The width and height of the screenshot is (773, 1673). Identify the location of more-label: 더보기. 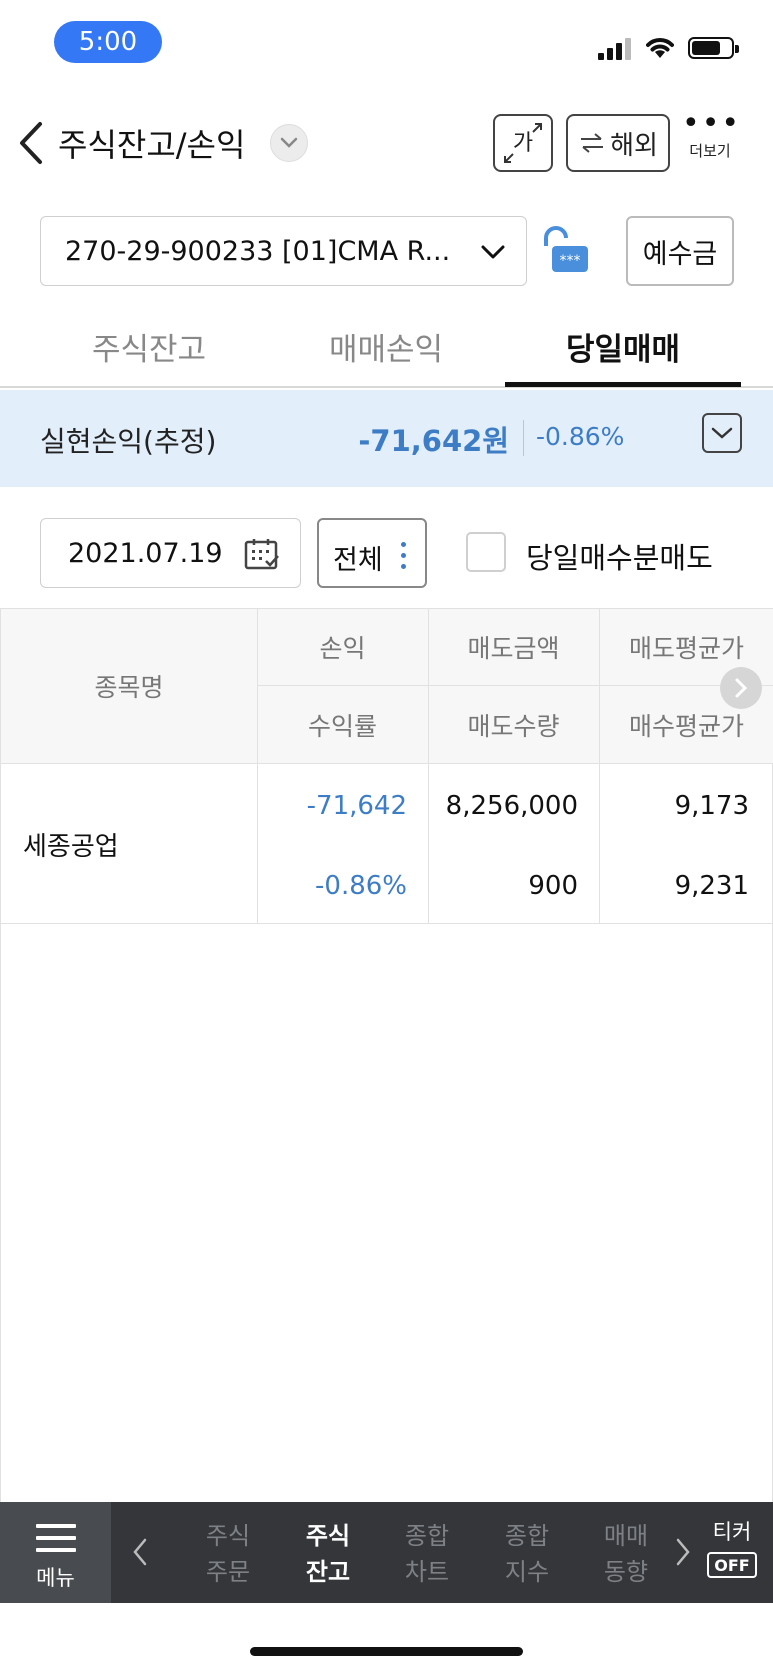
(710, 151).